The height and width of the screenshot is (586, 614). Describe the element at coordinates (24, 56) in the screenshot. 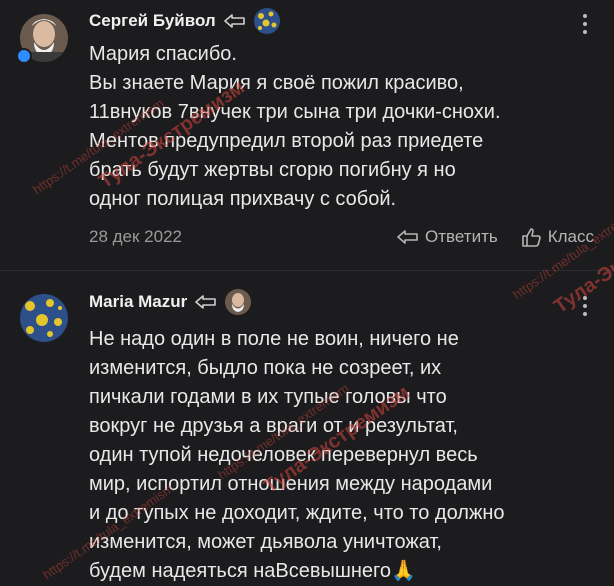

I see `online-indicator` at that location.